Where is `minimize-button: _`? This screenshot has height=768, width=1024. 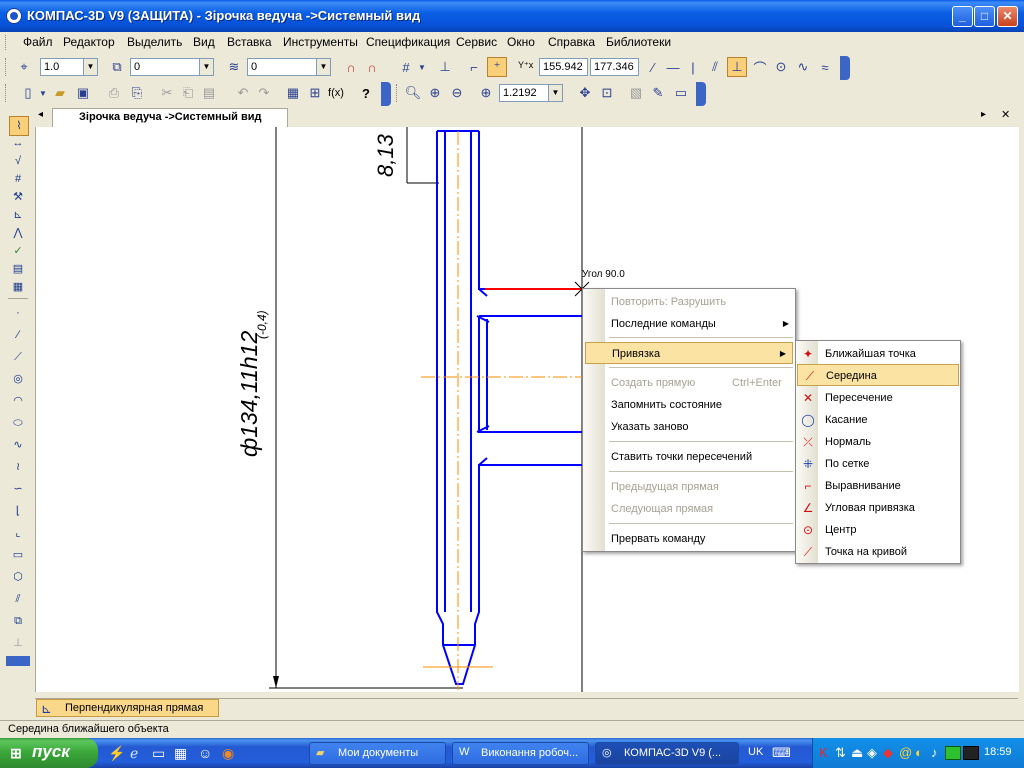 minimize-button: _ is located at coordinates (962, 16).